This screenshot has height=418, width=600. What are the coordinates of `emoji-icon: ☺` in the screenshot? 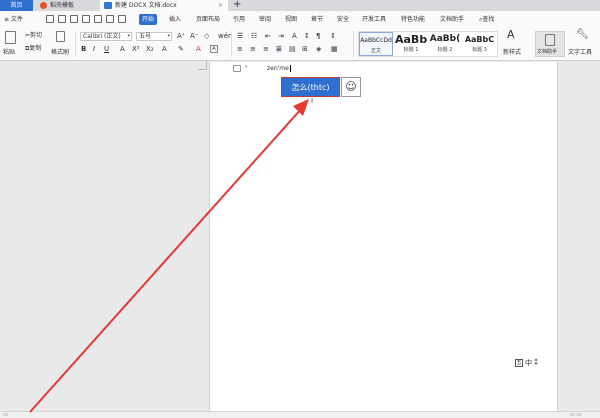 It's located at (351, 87).